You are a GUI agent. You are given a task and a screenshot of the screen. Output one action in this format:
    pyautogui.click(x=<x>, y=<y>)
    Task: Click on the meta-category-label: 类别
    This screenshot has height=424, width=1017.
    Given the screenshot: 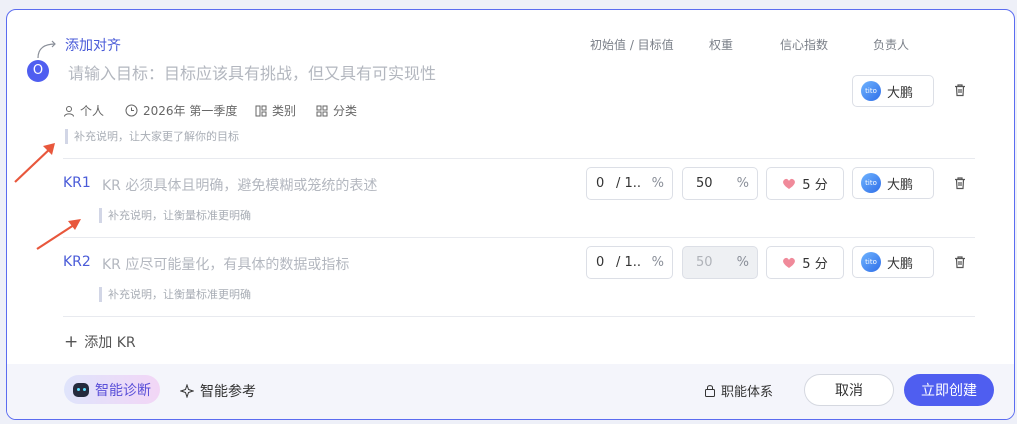 What is the action you would take?
    pyautogui.click(x=284, y=111)
    